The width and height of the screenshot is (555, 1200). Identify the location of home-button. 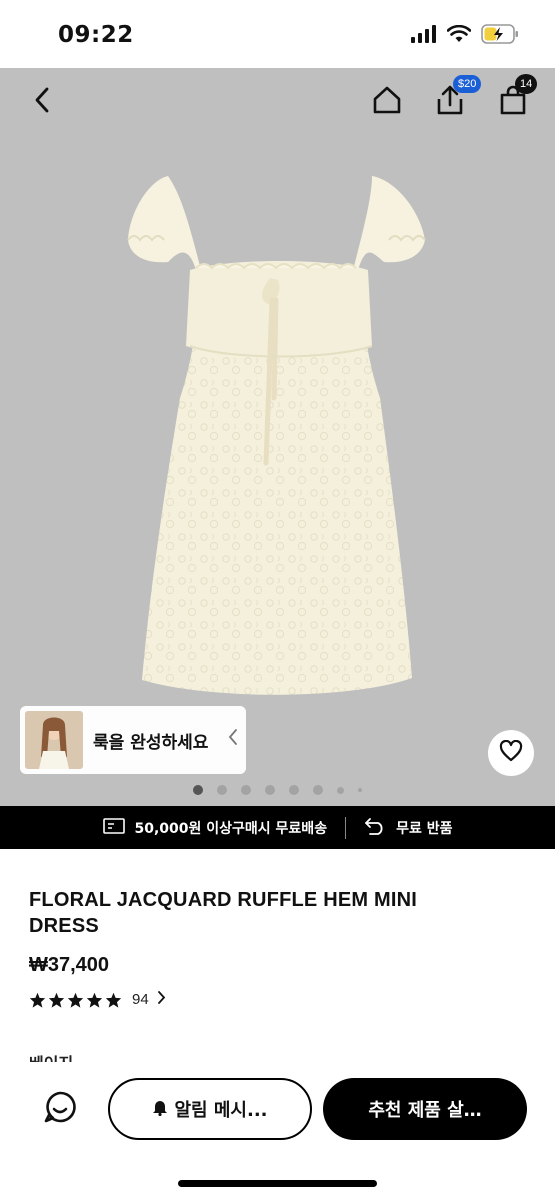
(387, 102).